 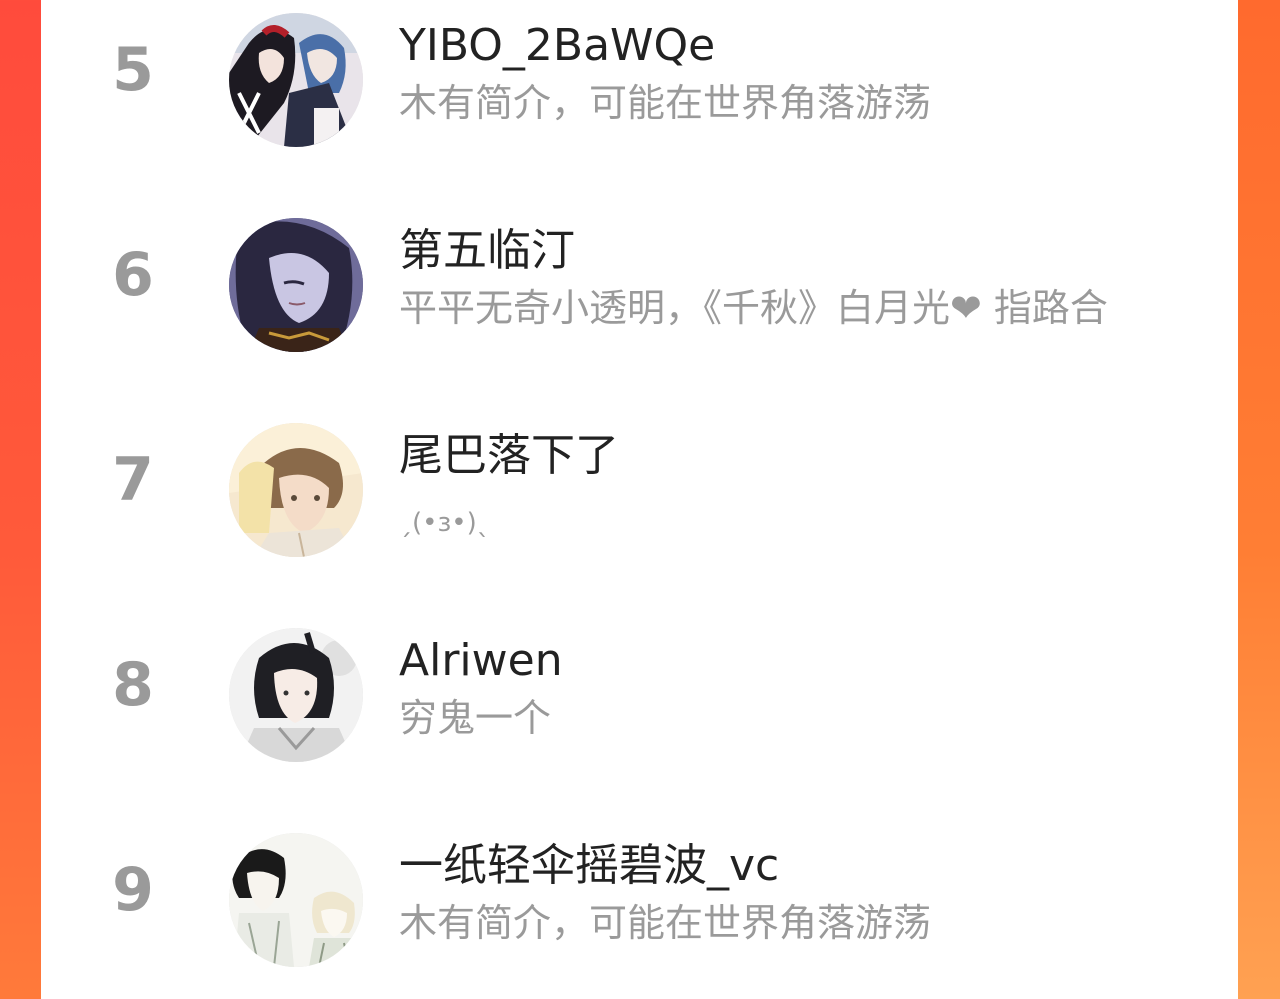 What do you see at coordinates (487, 251) in the screenshot?
I see `user-name: 第五临汀` at bounding box center [487, 251].